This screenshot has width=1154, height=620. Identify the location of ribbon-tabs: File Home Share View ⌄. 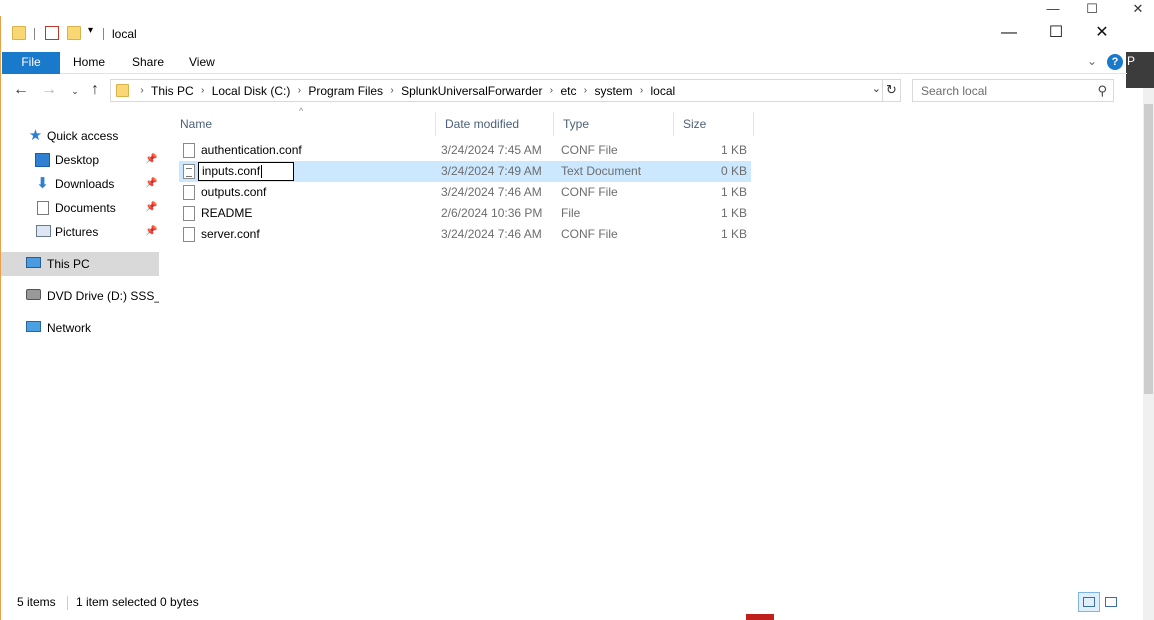
(564, 63).